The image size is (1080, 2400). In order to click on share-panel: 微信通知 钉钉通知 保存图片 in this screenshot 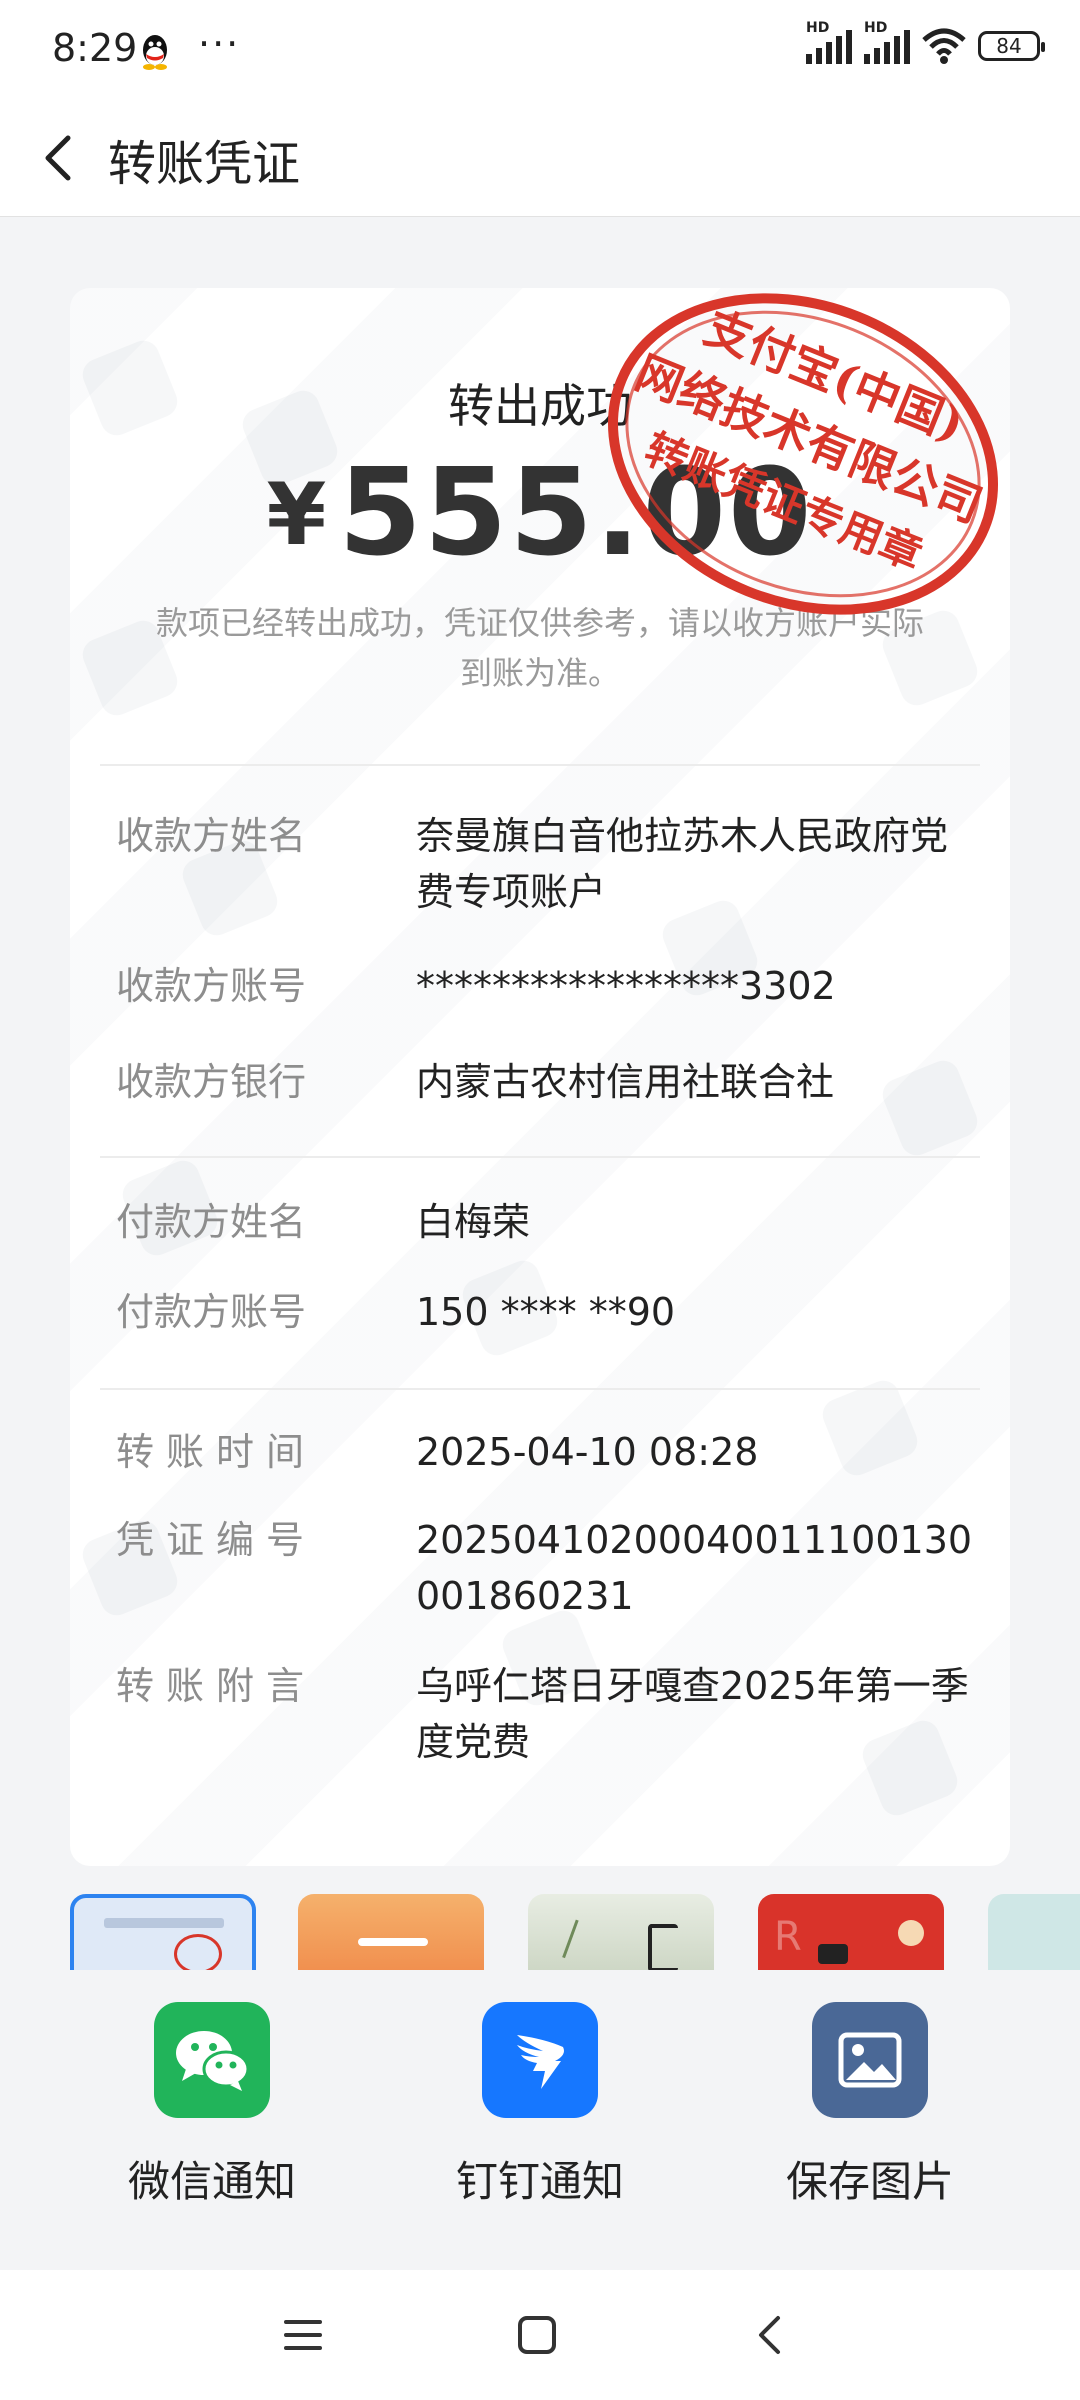, I will do `click(540, 2120)`.